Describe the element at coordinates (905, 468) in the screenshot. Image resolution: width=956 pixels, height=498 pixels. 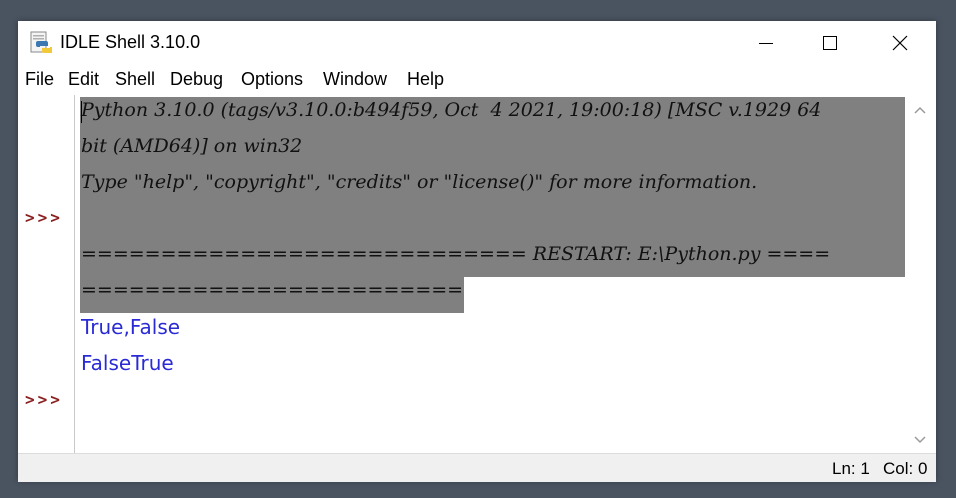
I see `status-column: Col: 0` at that location.